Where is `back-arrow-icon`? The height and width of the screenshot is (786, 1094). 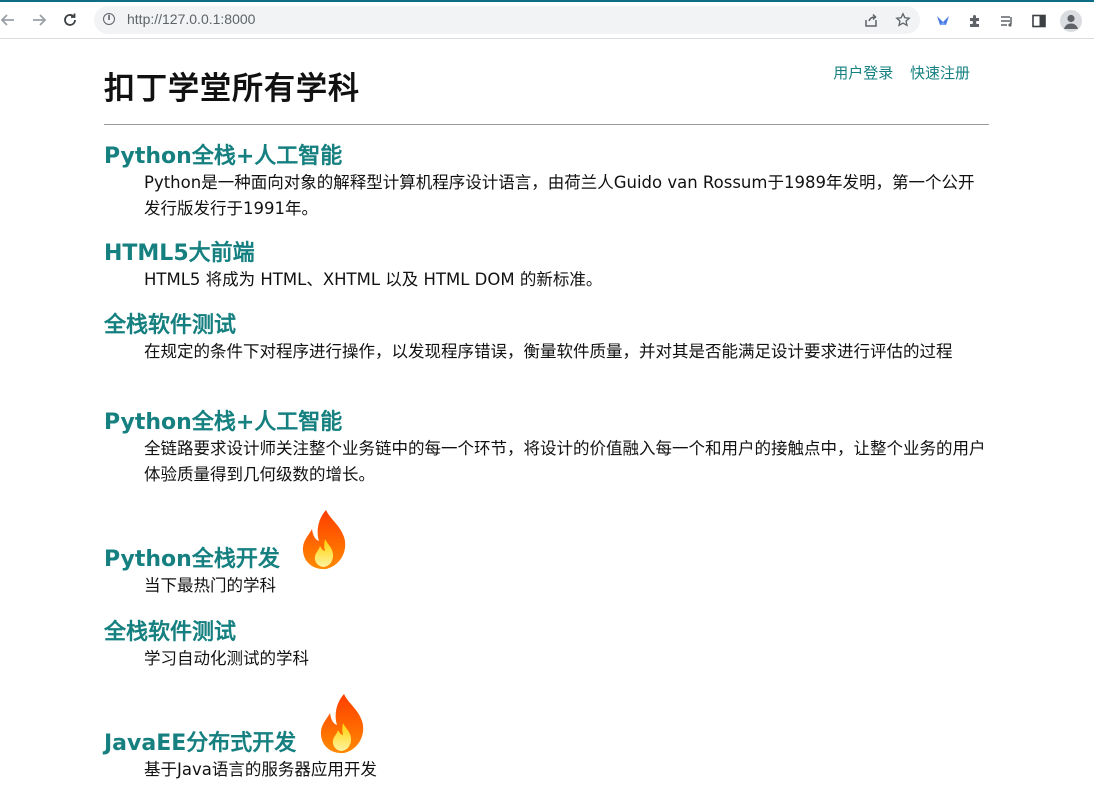
back-arrow-icon is located at coordinates (10, 20).